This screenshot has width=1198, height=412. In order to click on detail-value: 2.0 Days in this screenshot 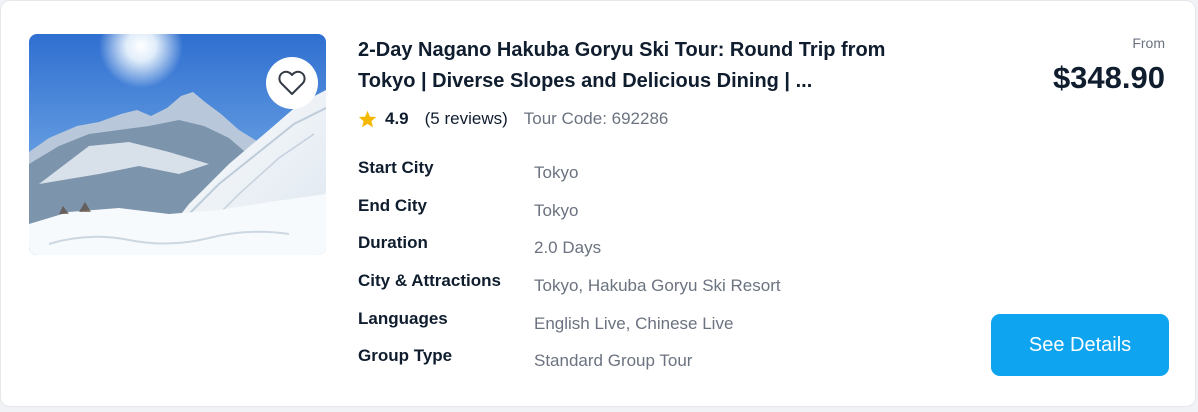, I will do `click(568, 248)`.